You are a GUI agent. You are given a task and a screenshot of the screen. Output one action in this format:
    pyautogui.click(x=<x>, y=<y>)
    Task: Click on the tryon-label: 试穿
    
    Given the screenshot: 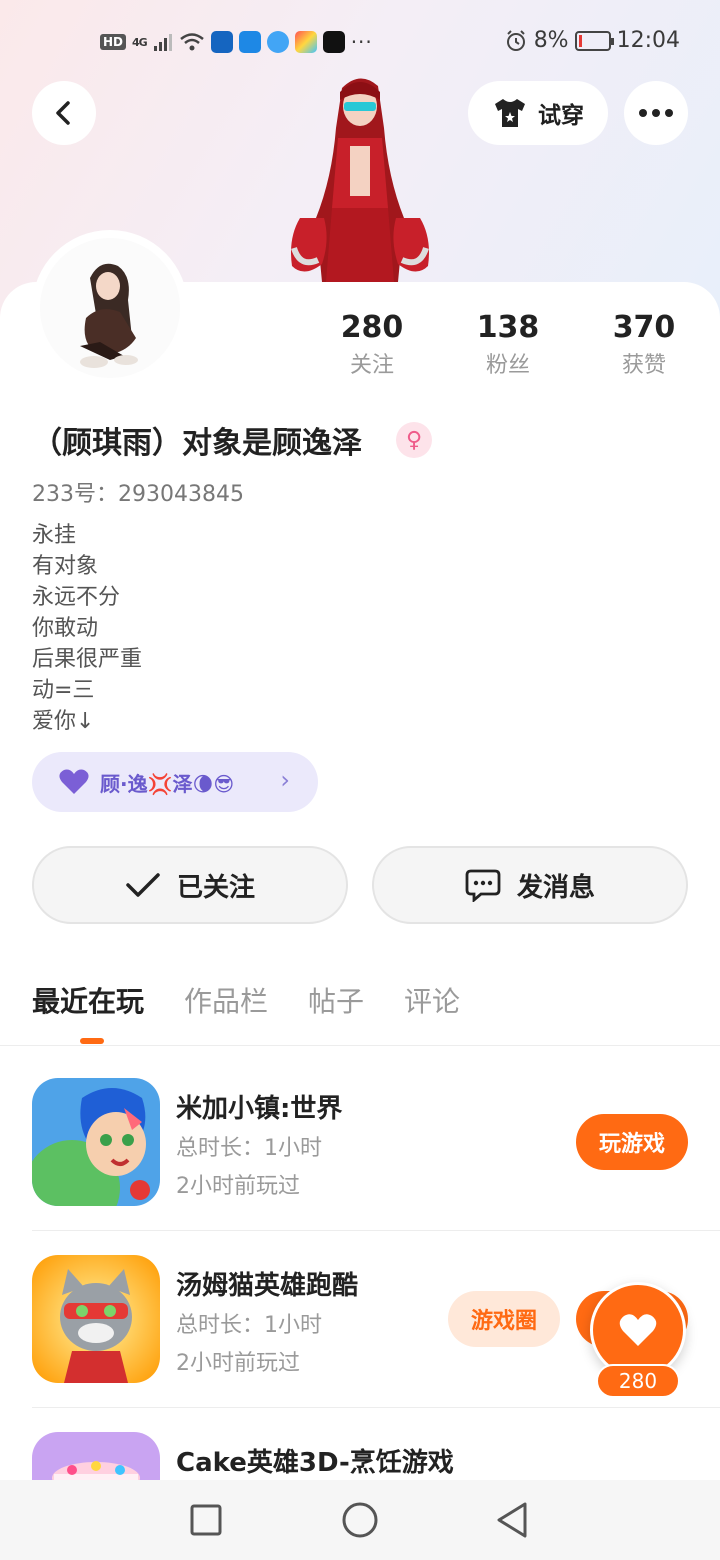 What is the action you would take?
    pyautogui.click(x=561, y=116)
    